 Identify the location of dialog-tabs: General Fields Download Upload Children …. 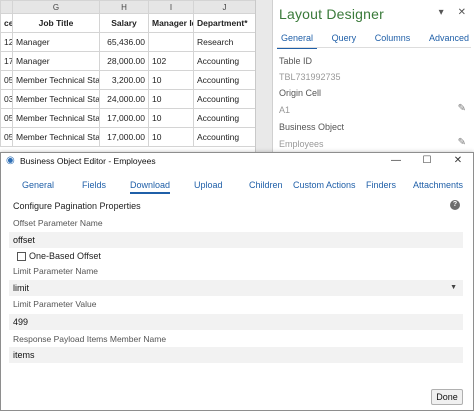
(237, 187).